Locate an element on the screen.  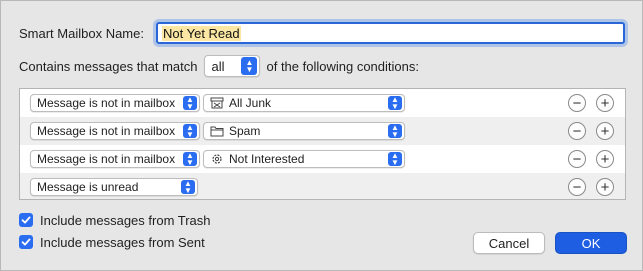
match-mode-popup: all ▲ ▼ is located at coordinates (232, 66).